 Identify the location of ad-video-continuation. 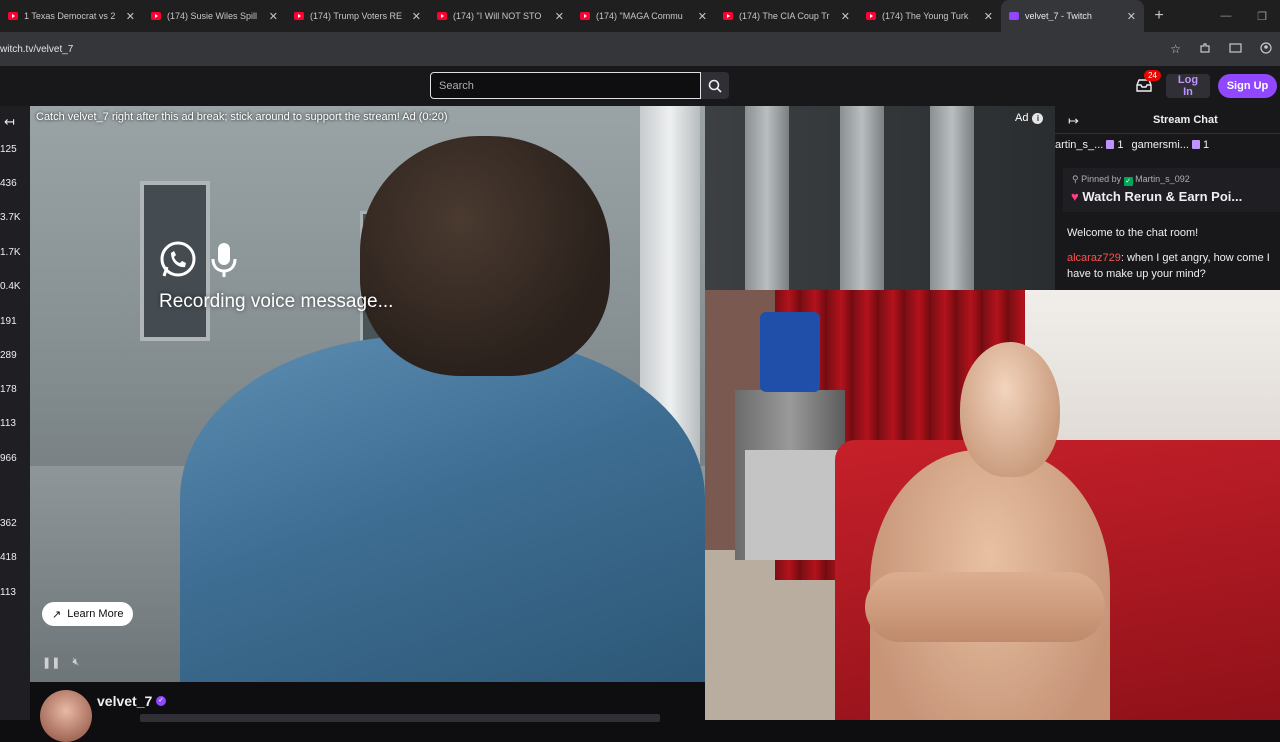
(880, 198).